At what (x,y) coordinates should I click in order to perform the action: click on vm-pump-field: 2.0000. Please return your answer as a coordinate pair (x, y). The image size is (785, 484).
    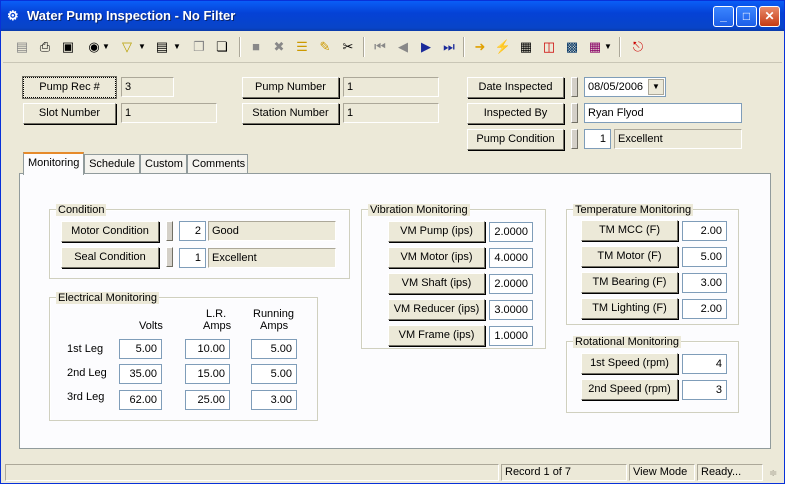
    Looking at the image, I should click on (511, 232).